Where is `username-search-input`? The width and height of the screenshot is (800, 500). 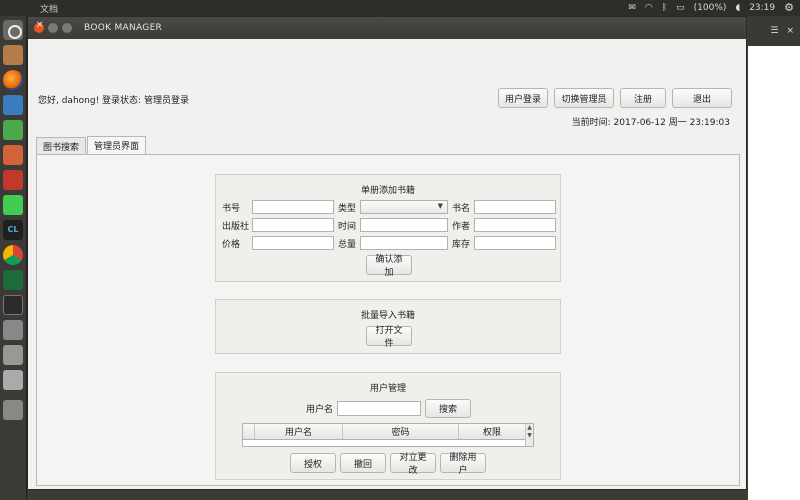 username-search-input is located at coordinates (379, 408).